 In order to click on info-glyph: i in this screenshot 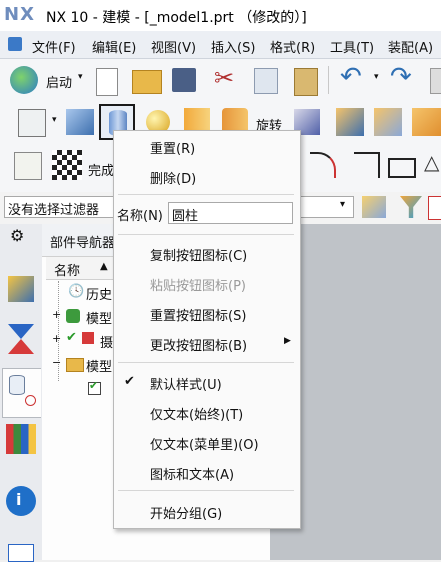, I will do `click(19, 499)`.